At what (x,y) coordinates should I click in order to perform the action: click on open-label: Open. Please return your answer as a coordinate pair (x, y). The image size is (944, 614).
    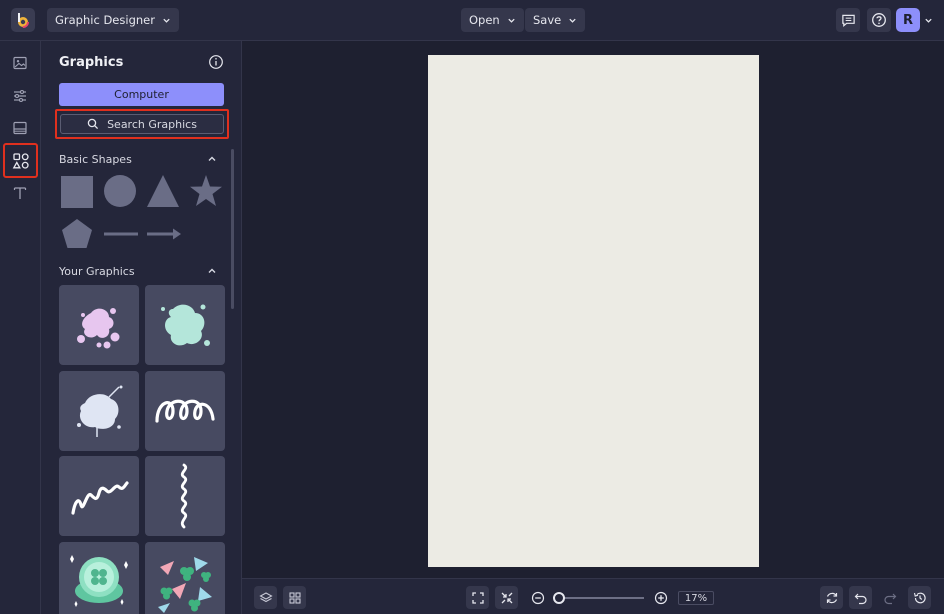
    Looking at the image, I should click on (484, 20).